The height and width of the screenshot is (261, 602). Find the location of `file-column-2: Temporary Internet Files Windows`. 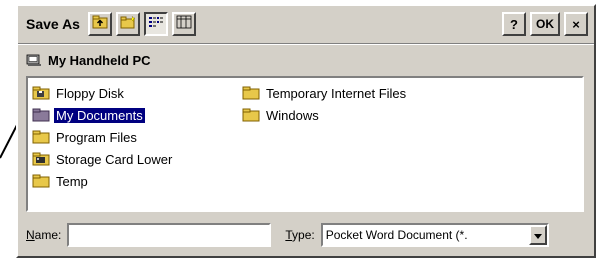

file-column-2: Temporary Internet Files Windows is located at coordinates (325, 104).